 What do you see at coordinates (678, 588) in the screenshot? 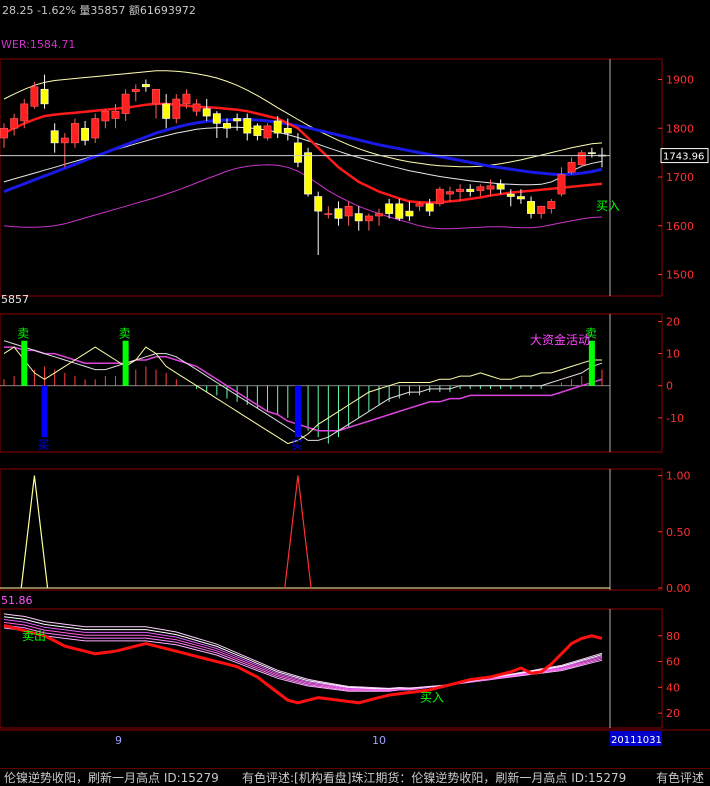
I see `axis-tick-label: 0.00` at bounding box center [678, 588].